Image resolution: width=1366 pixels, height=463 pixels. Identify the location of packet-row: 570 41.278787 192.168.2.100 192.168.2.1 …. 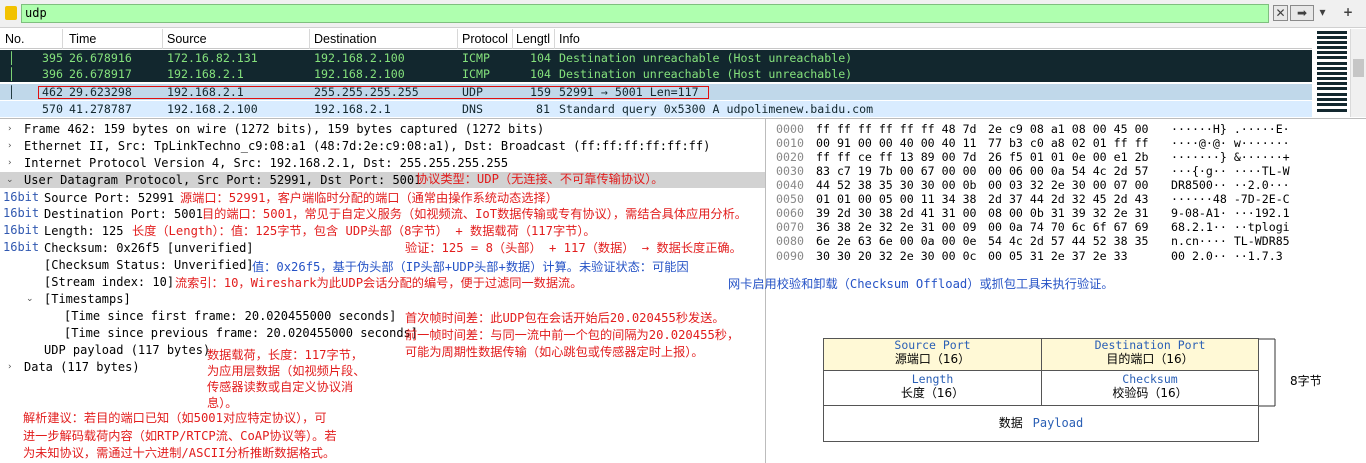
(656, 109).